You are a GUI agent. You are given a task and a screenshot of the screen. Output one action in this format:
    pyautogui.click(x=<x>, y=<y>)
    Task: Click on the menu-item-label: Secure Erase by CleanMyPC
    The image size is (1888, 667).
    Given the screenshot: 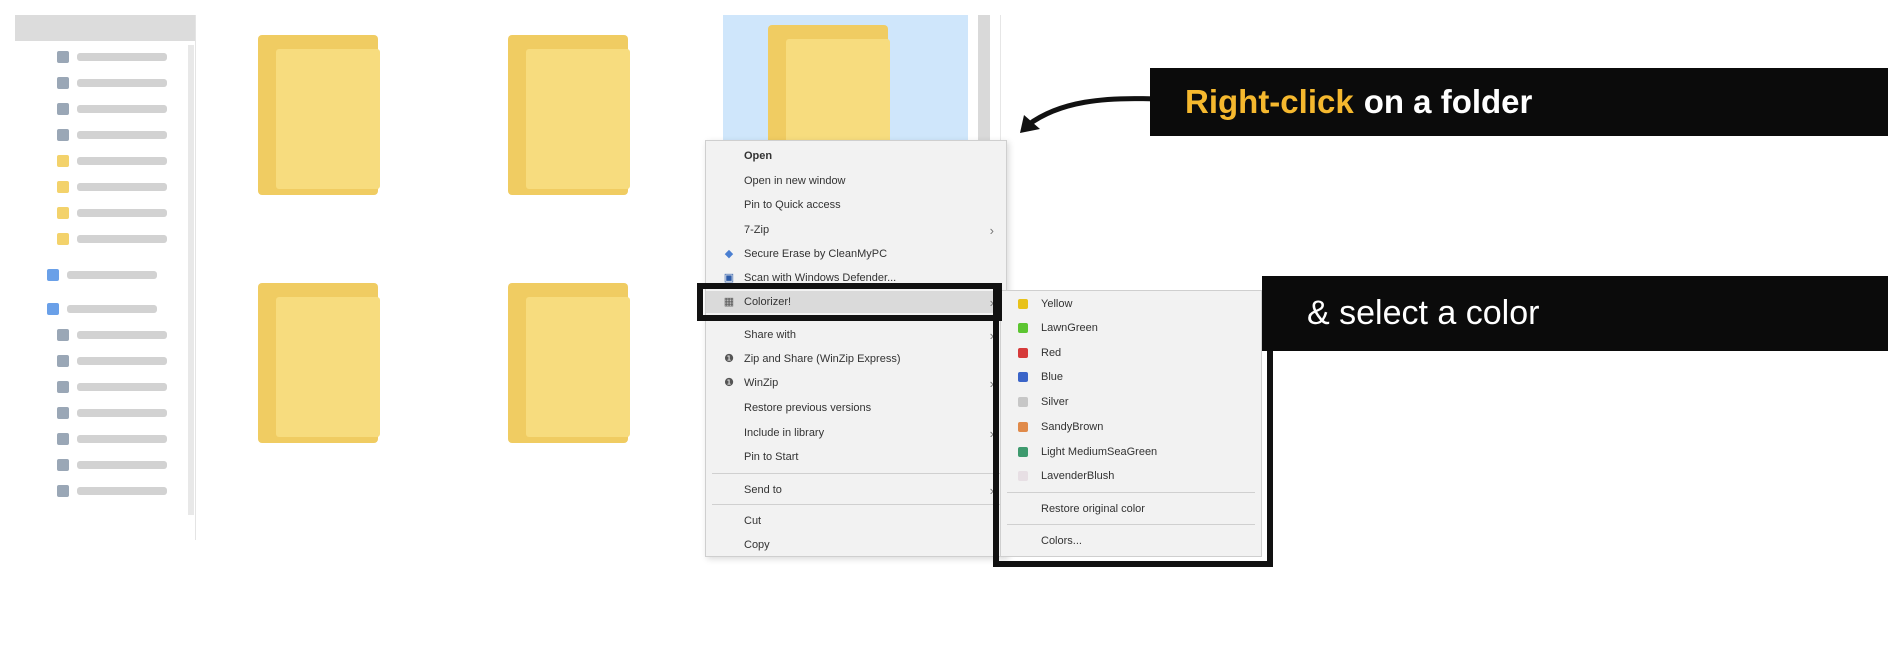 What is the action you would take?
    pyautogui.click(x=816, y=254)
    